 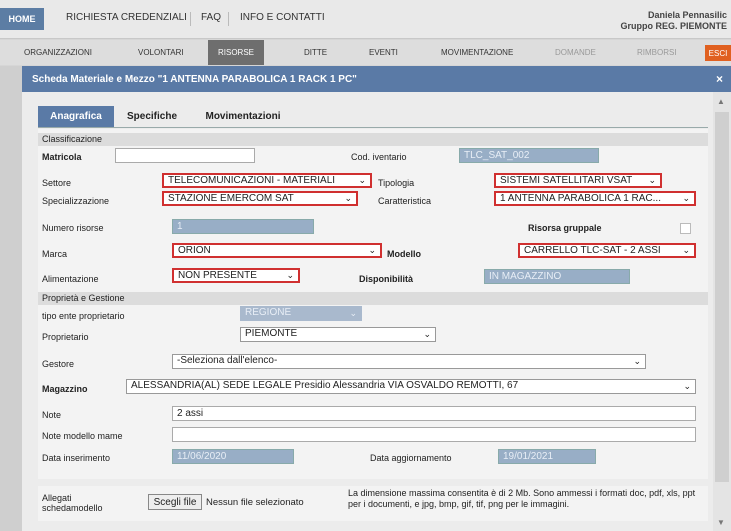 What do you see at coordinates (718, 53) in the screenshot?
I see `esci-button: ESCI` at bounding box center [718, 53].